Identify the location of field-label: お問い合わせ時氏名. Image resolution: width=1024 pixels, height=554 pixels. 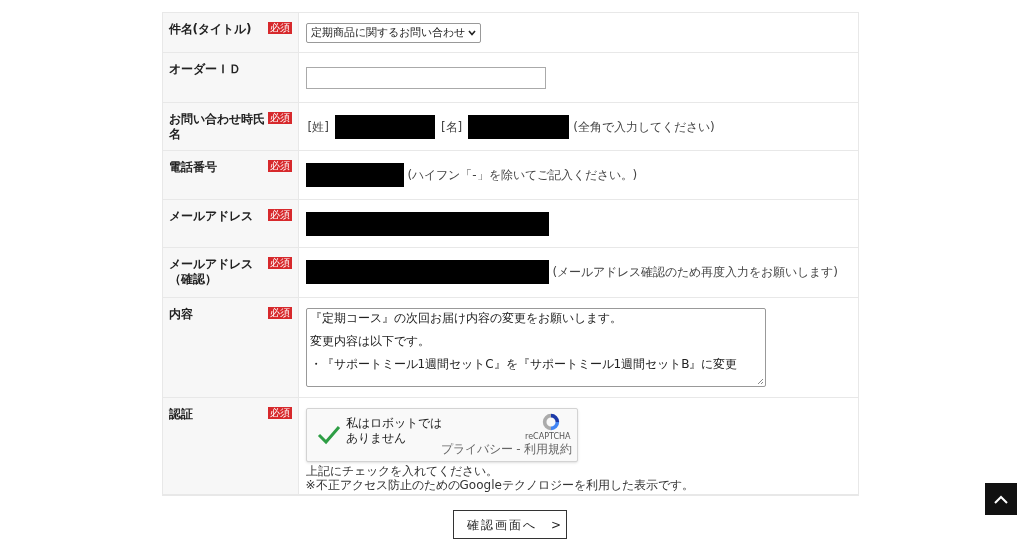
(217, 127).